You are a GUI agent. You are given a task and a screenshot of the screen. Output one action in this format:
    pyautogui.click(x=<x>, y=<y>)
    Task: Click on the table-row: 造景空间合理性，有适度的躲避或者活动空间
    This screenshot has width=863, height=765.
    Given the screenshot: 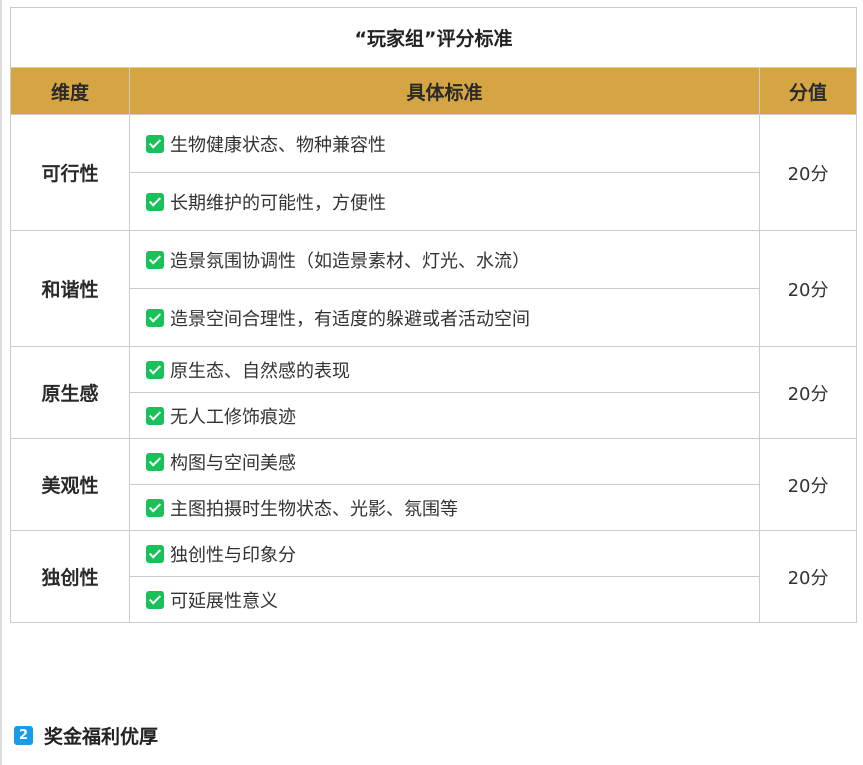 What is the action you would take?
    pyautogui.click(x=434, y=317)
    